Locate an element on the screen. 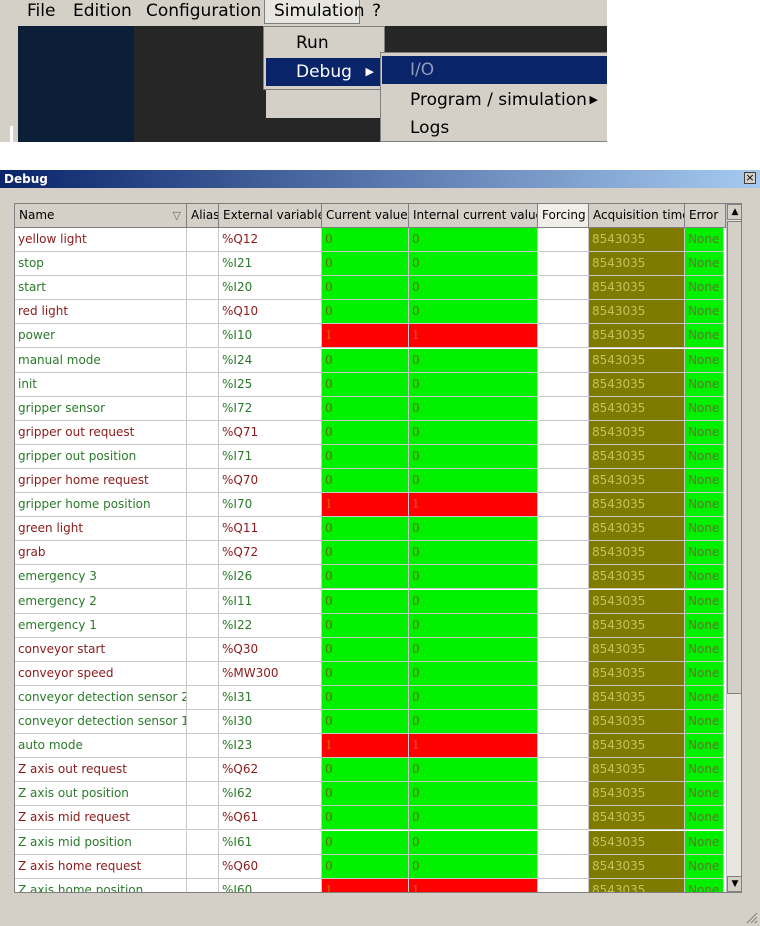 This screenshot has height=926, width=760. scrollbar-thumb is located at coordinates (734, 457).